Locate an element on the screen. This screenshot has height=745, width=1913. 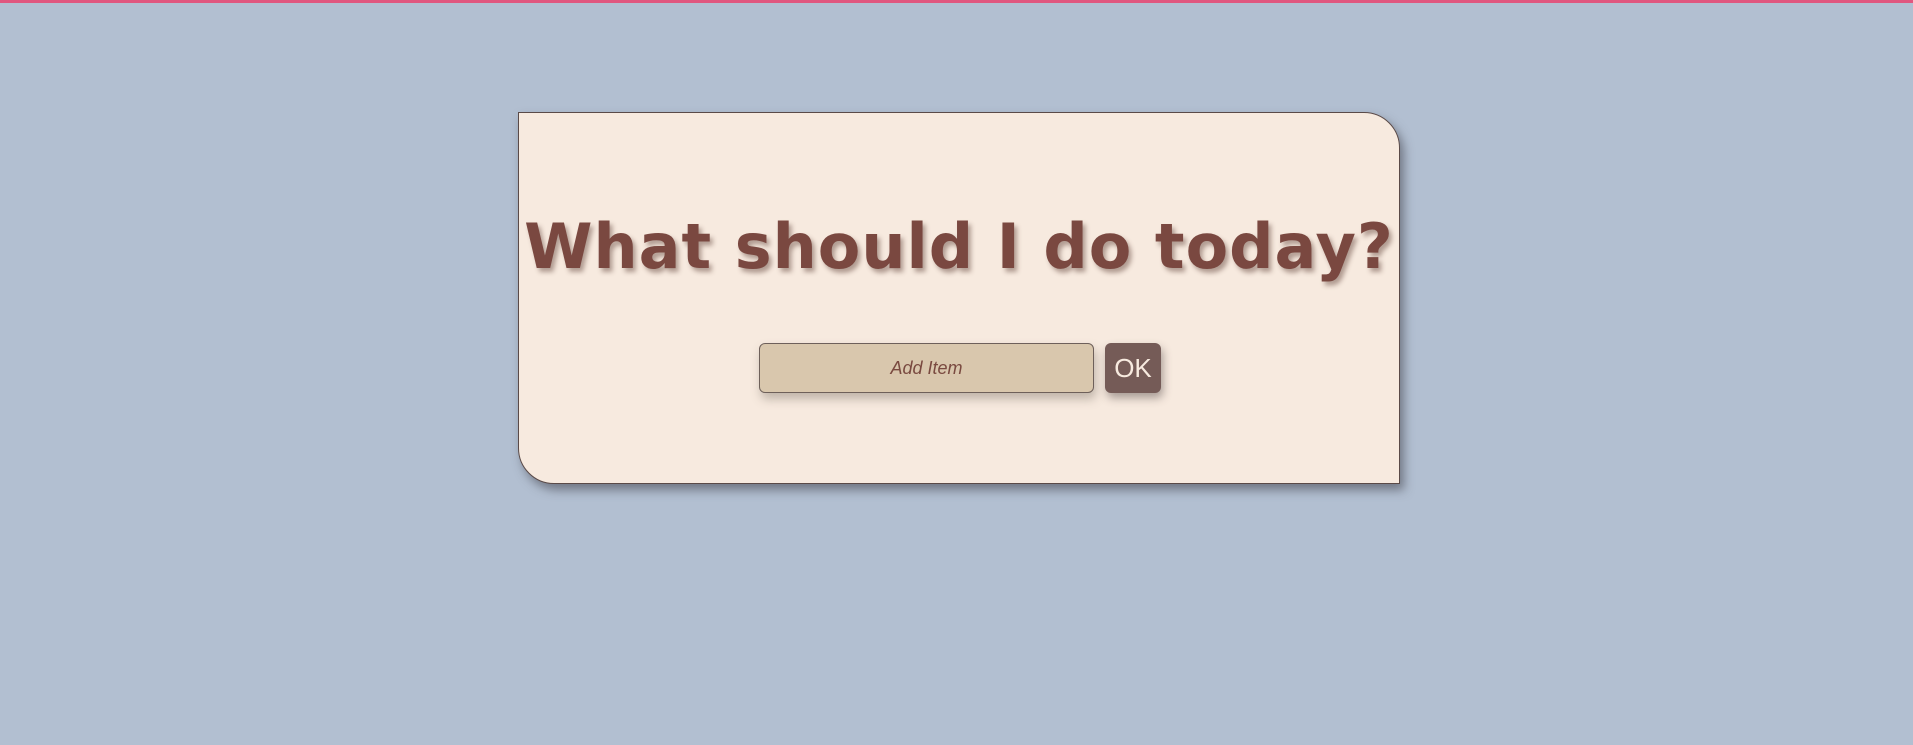
top-accent-bar is located at coordinates (956, 1).